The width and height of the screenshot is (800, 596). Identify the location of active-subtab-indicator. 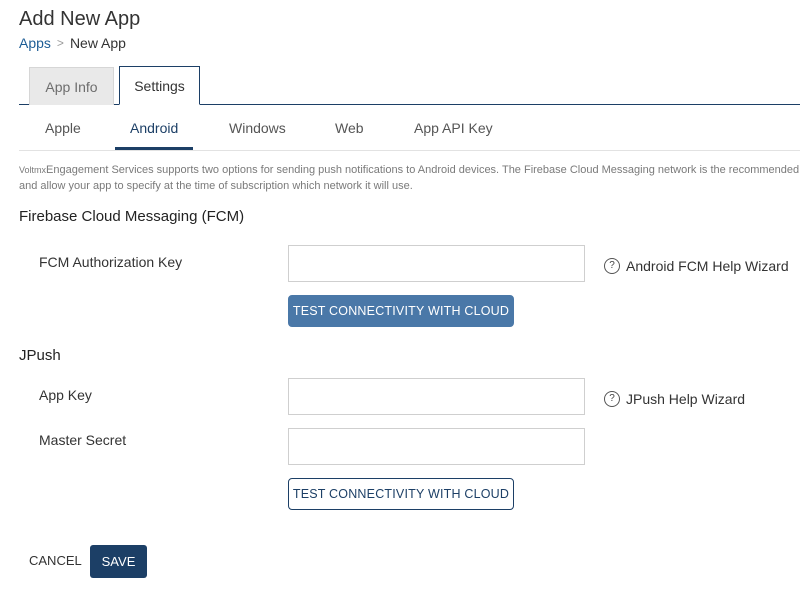
(154, 148).